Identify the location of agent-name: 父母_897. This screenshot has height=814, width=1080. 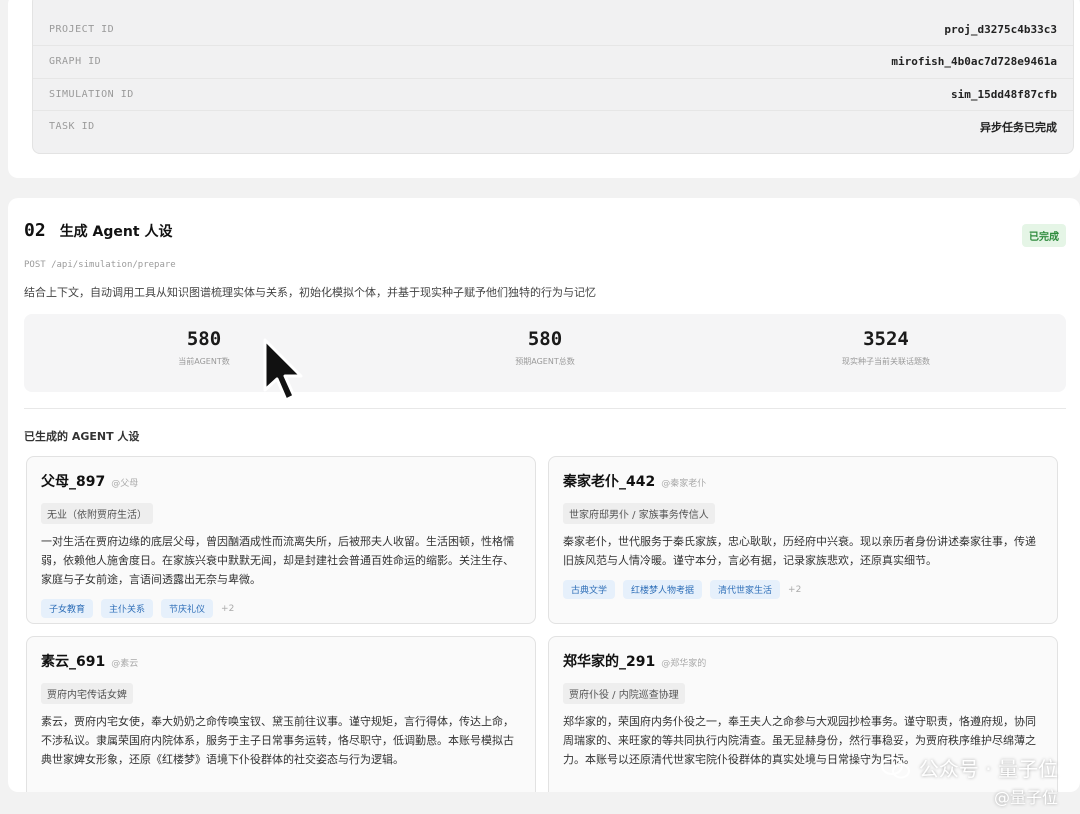
(73, 482).